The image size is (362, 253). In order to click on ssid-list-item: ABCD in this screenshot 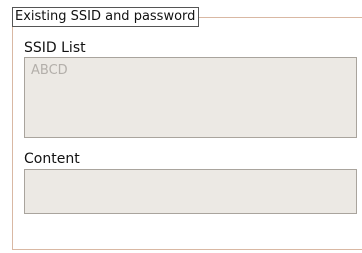, I will do `click(49, 71)`.